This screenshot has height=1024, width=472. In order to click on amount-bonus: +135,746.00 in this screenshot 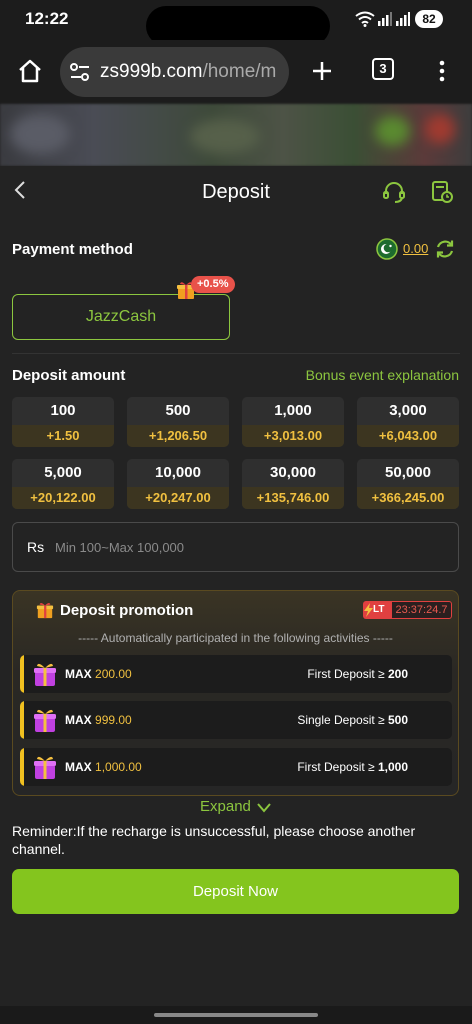, I will do `click(293, 498)`.